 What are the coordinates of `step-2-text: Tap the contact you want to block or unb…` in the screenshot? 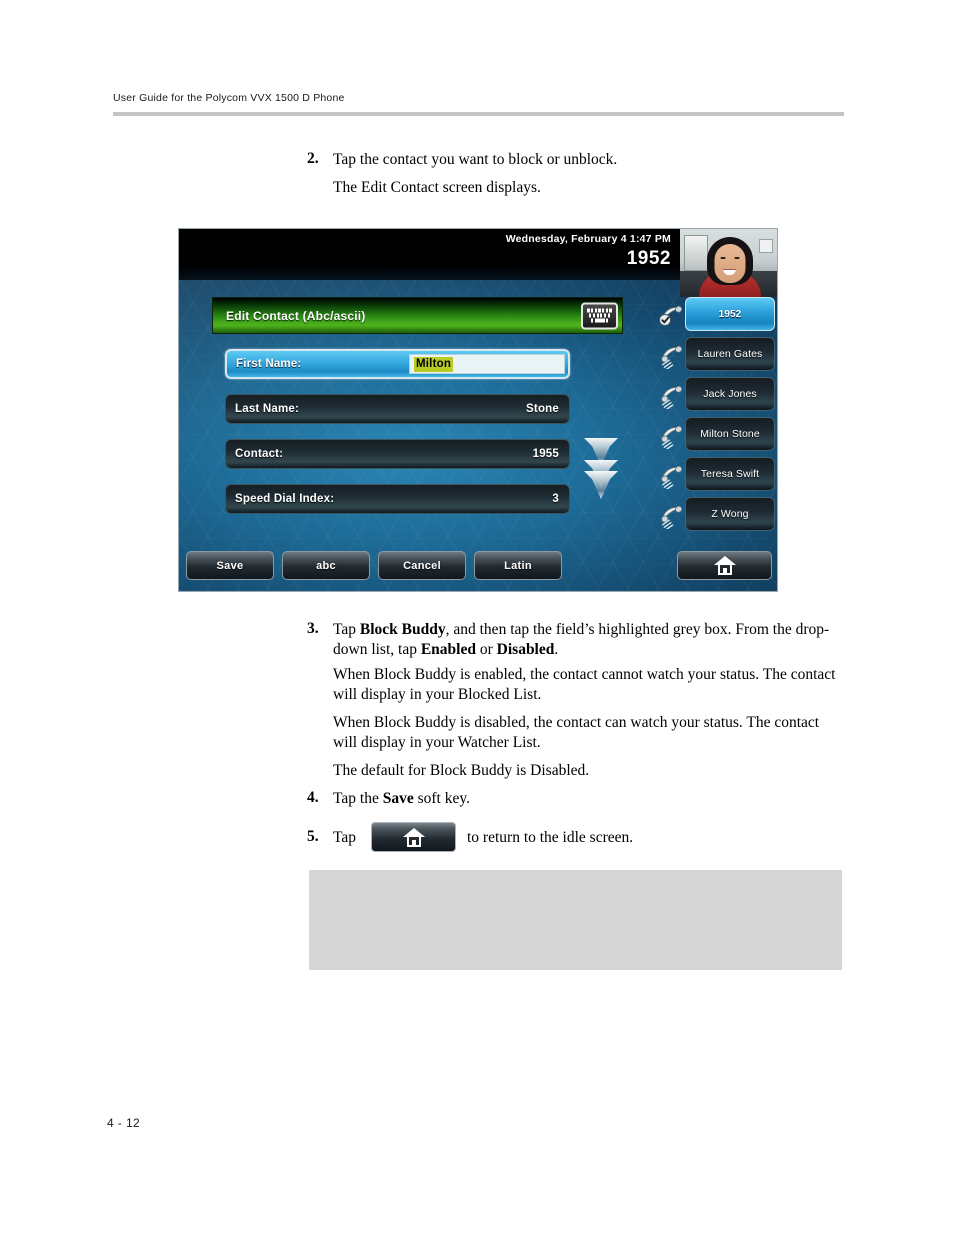 It's located at (475, 159).